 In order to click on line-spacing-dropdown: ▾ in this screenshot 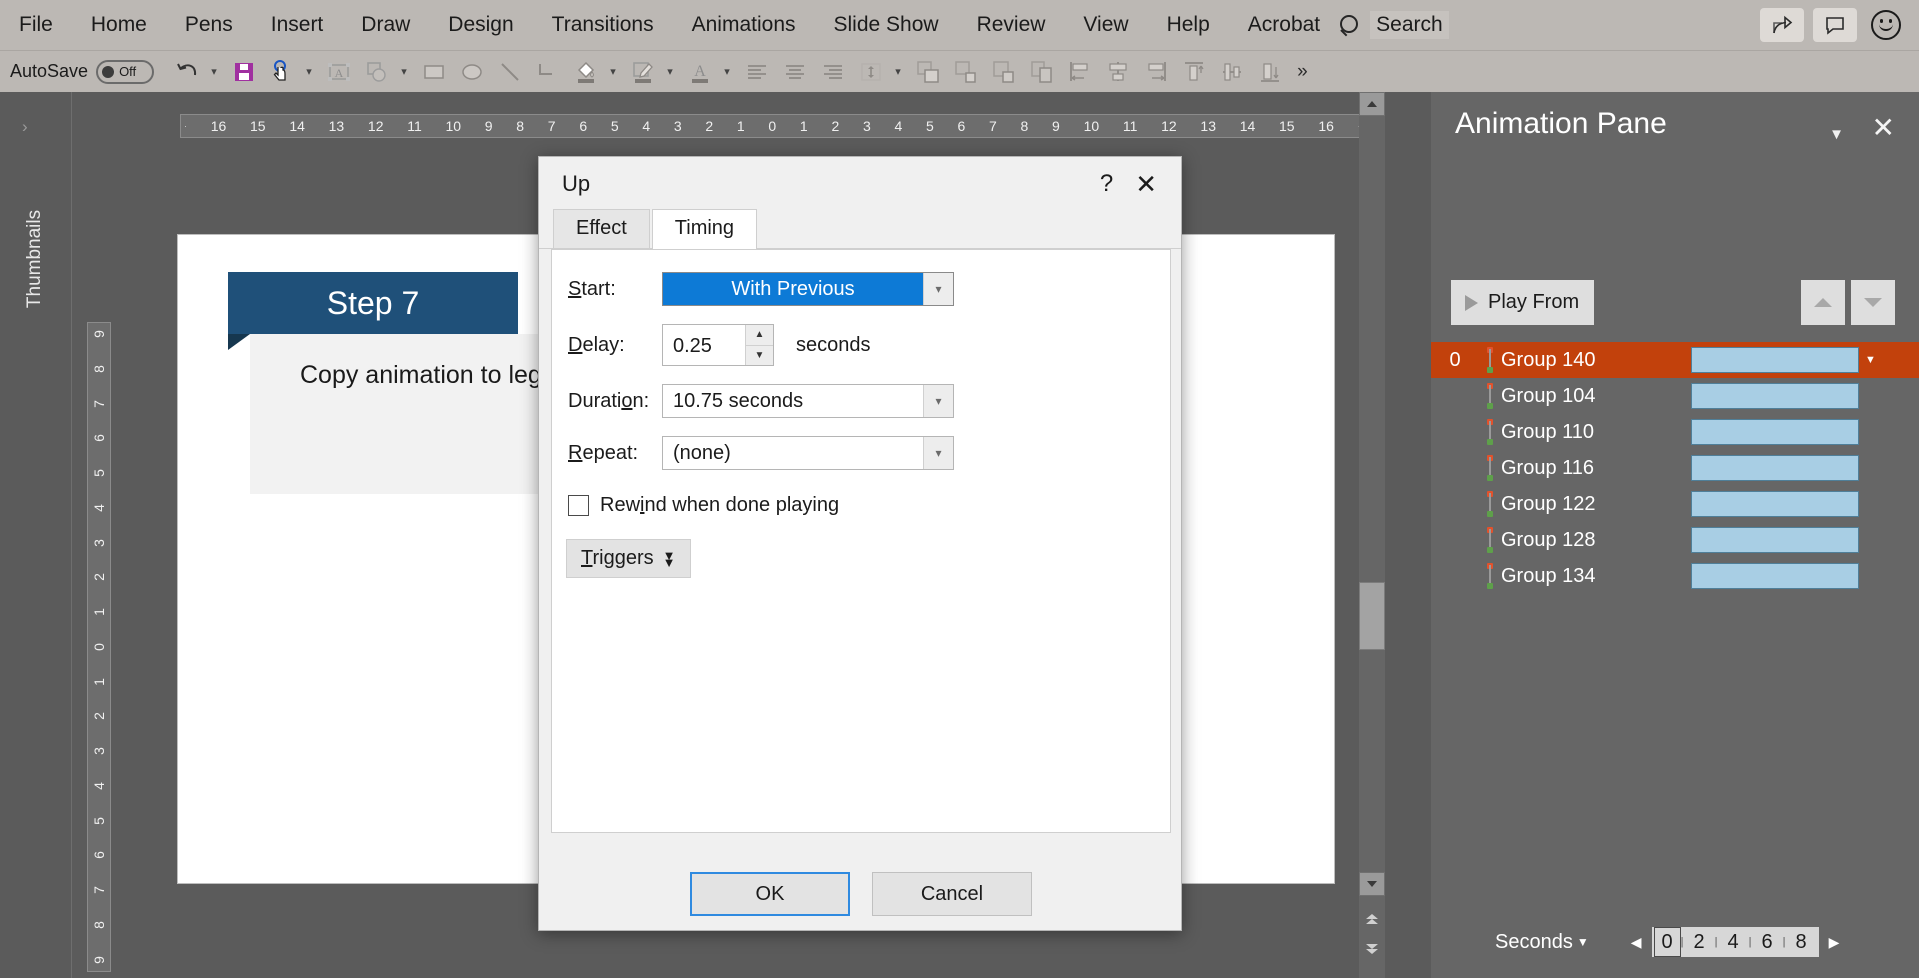, I will do `click(898, 72)`.